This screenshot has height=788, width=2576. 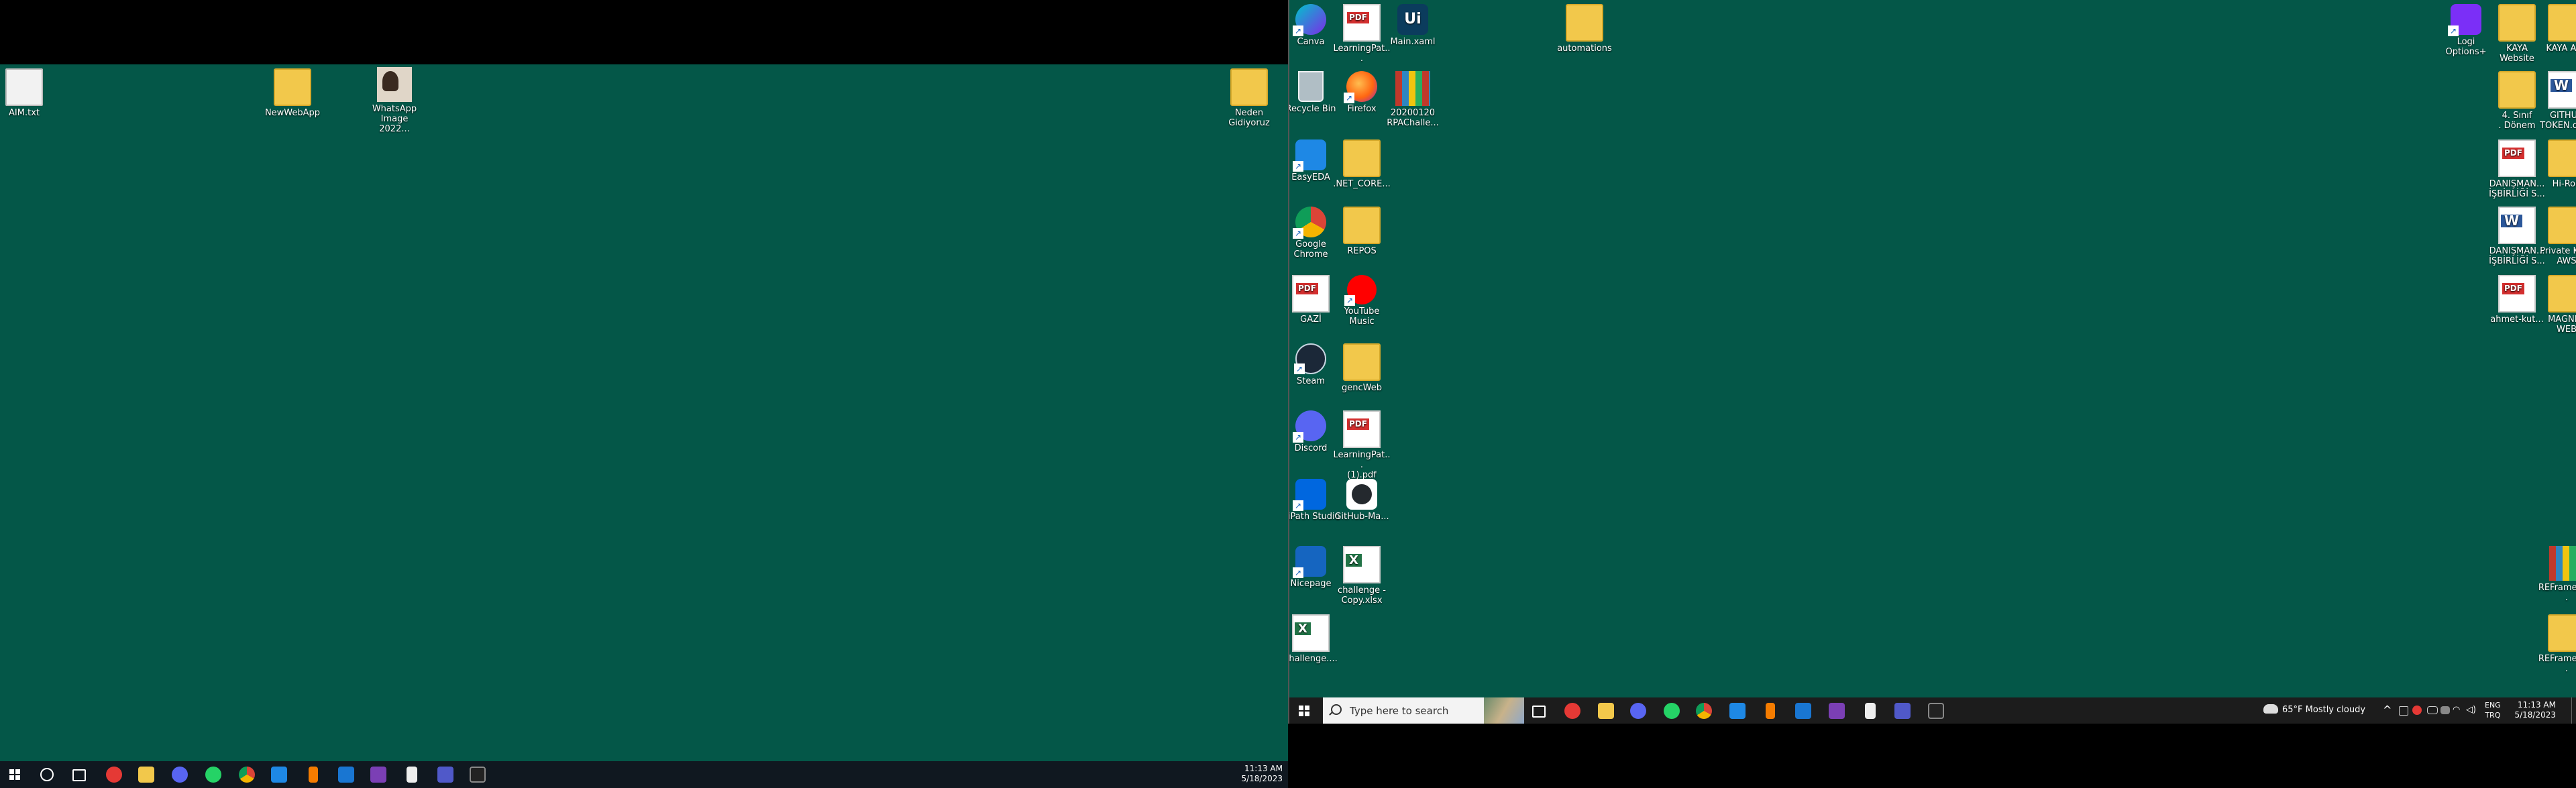 What do you see at coordinates (2535, 715) in the screenshot?
I see `clock-date: 5/18/2023` at bounding box center [2535, 715].